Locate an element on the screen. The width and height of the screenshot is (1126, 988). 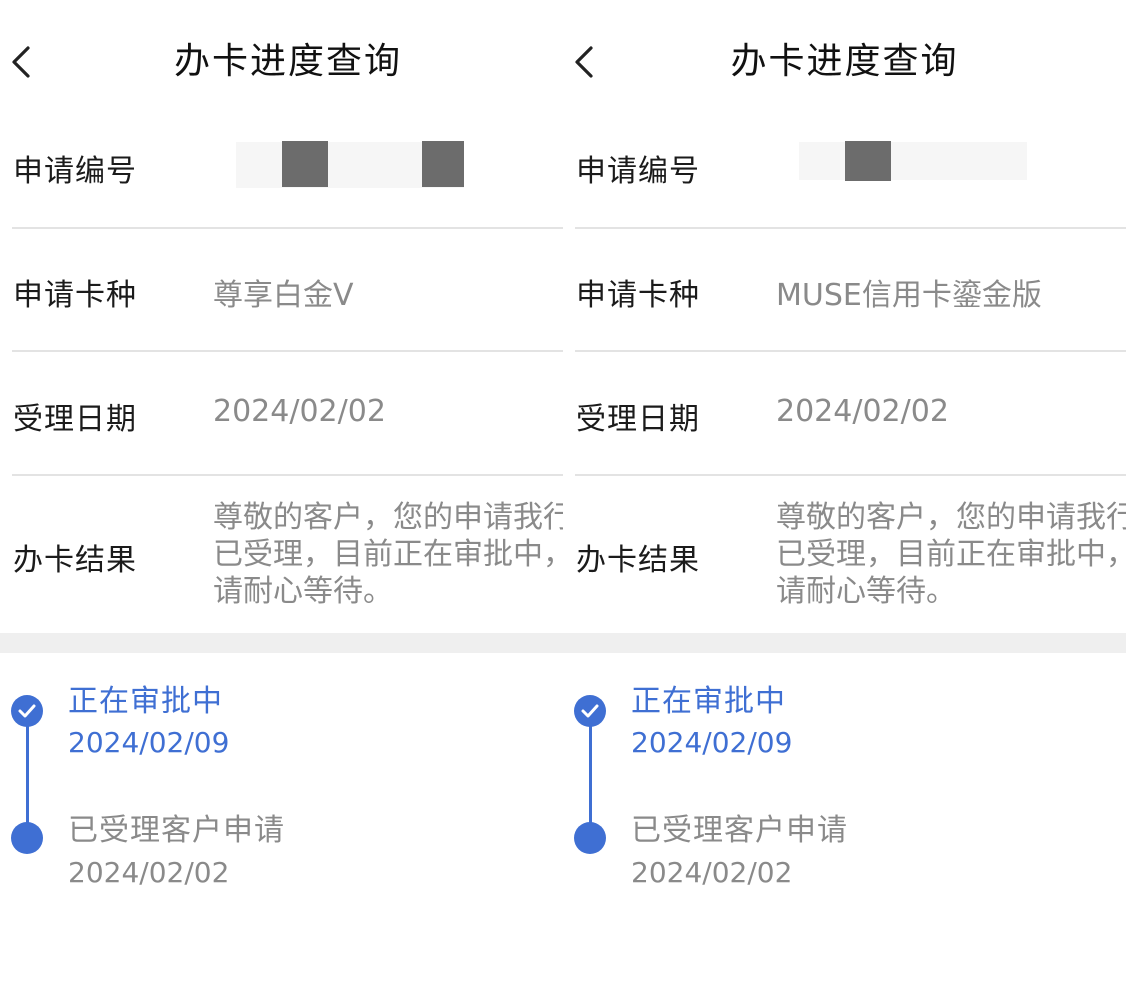
card-type-value: MUSE信用卡鎏金版 is located at coordinates (909, 295).